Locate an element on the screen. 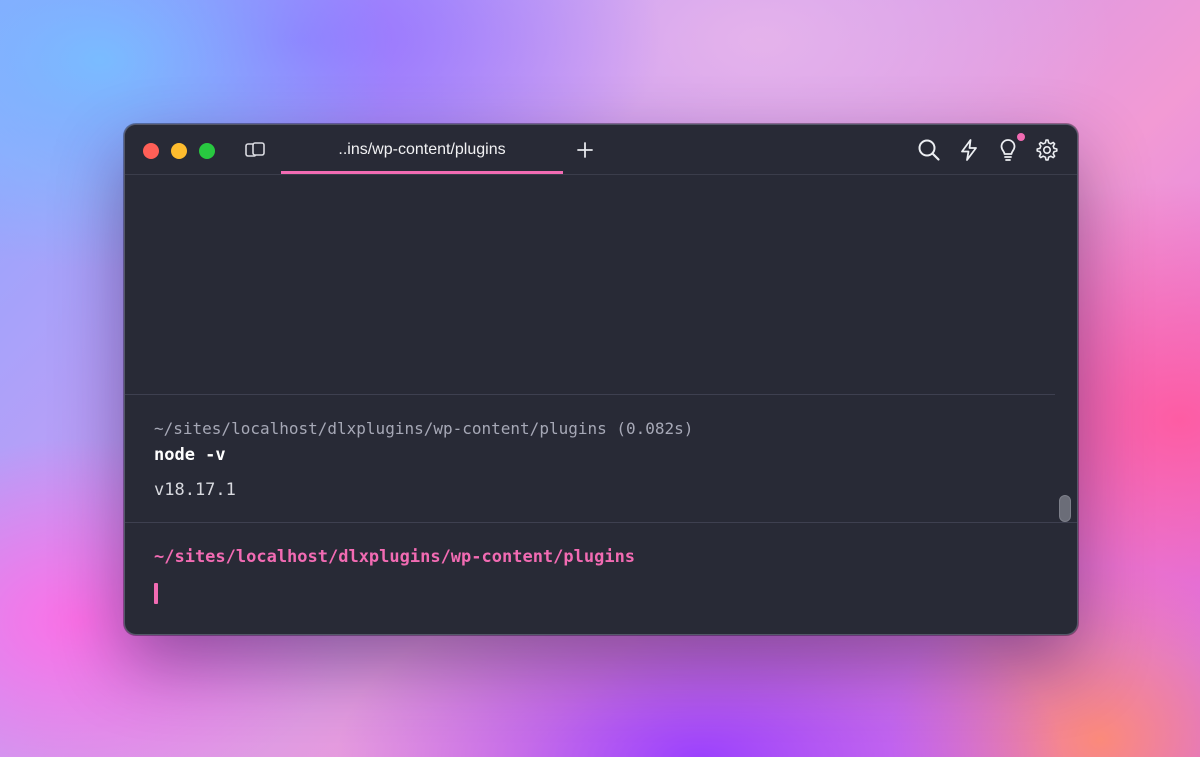  input-cursor is located at coordinates (156, 593).